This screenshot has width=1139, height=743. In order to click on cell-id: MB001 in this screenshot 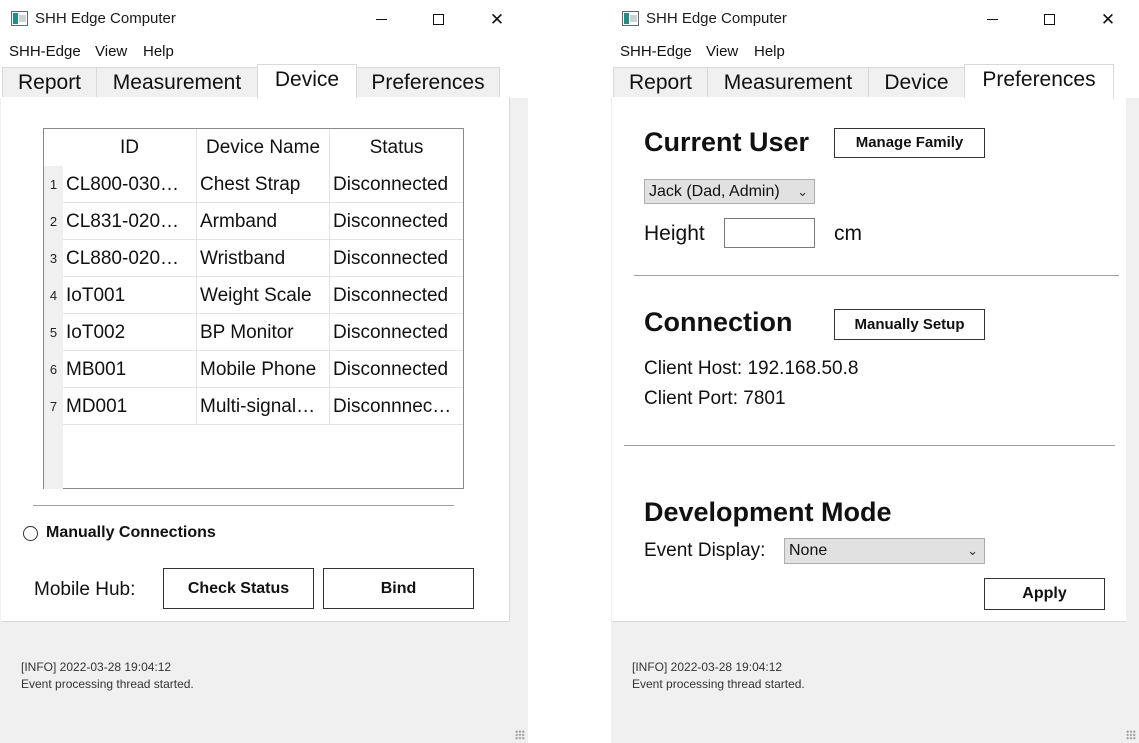, I will do `click(130, 369)`.